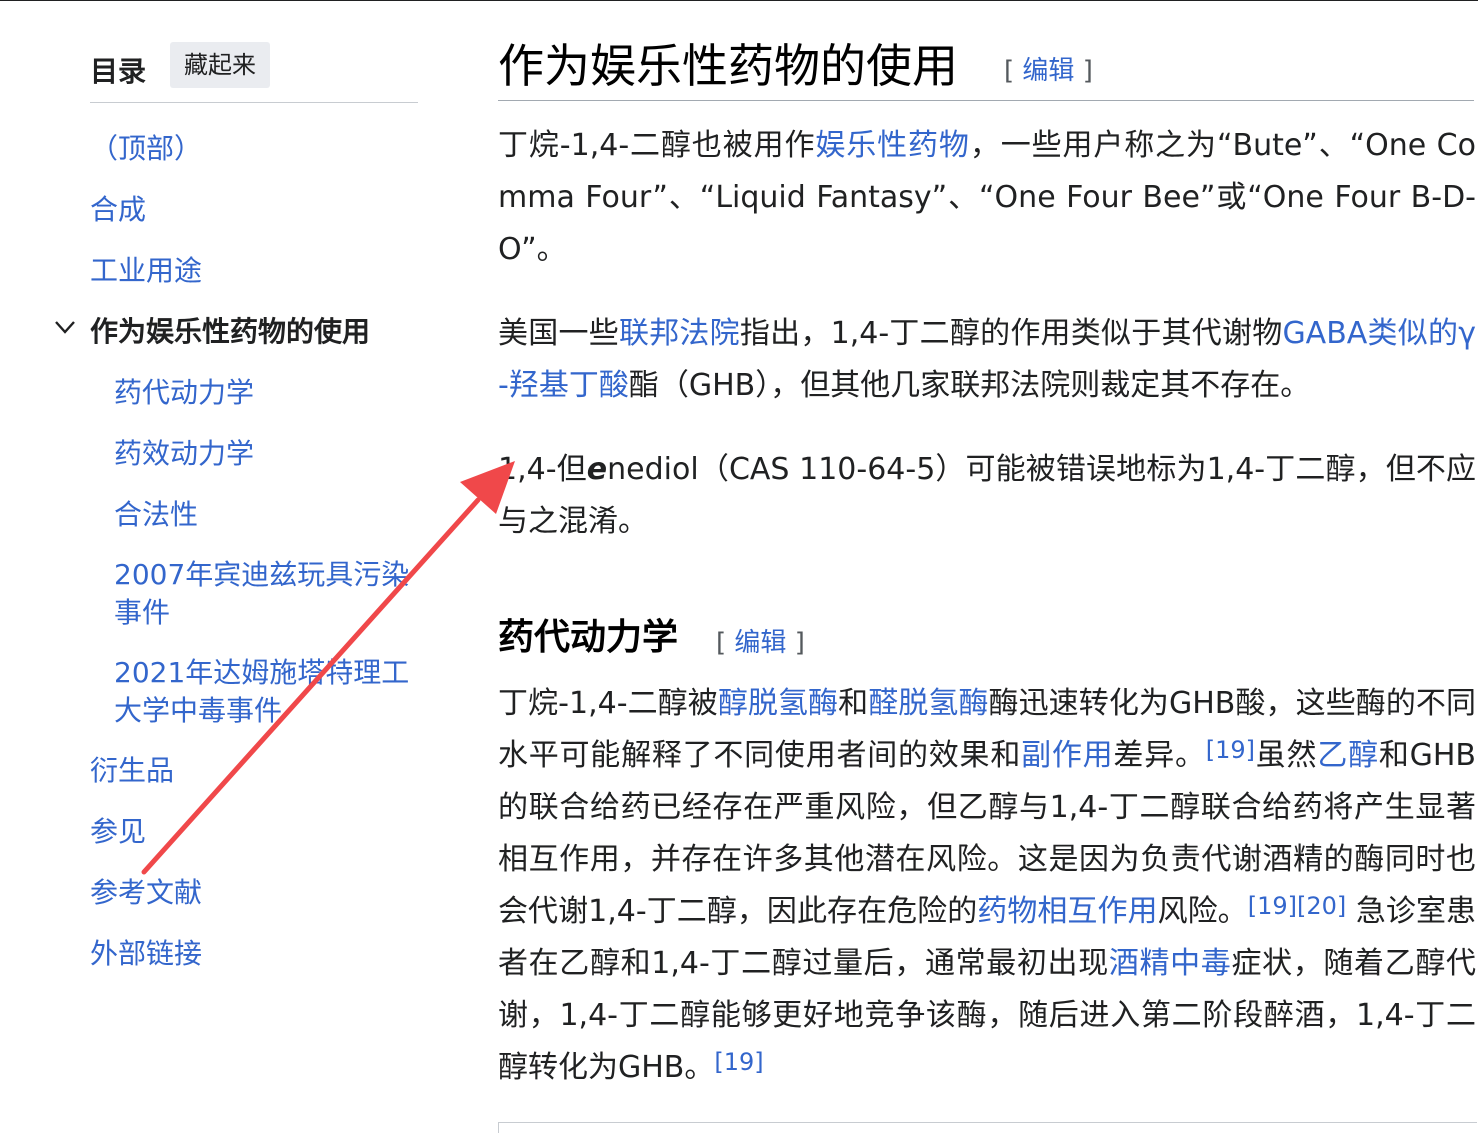 Image resolution: width=1478 pixels, height=1133 pixels. What do you see at coordinates (588, 637) in the screenshot?
I see `subsection-title: 药代动力学` at bounding box center [588, 637].